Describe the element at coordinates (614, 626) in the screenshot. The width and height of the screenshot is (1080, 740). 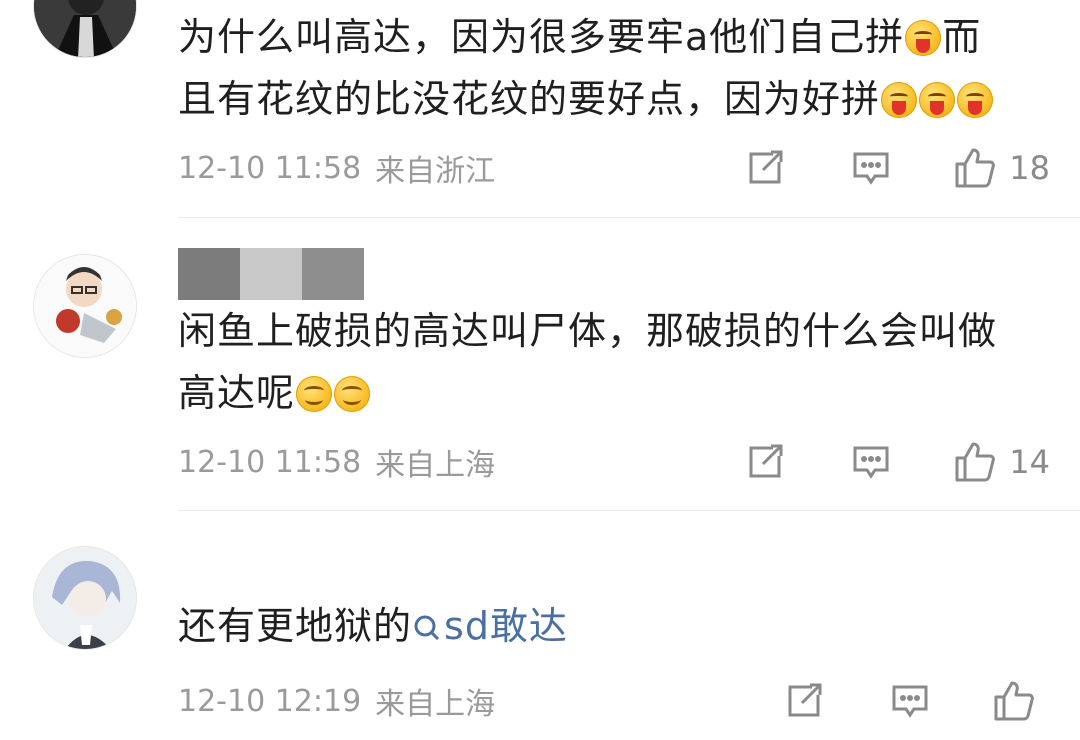
I see `comment-text: 还有更地狱的 sd敢达` at that location.